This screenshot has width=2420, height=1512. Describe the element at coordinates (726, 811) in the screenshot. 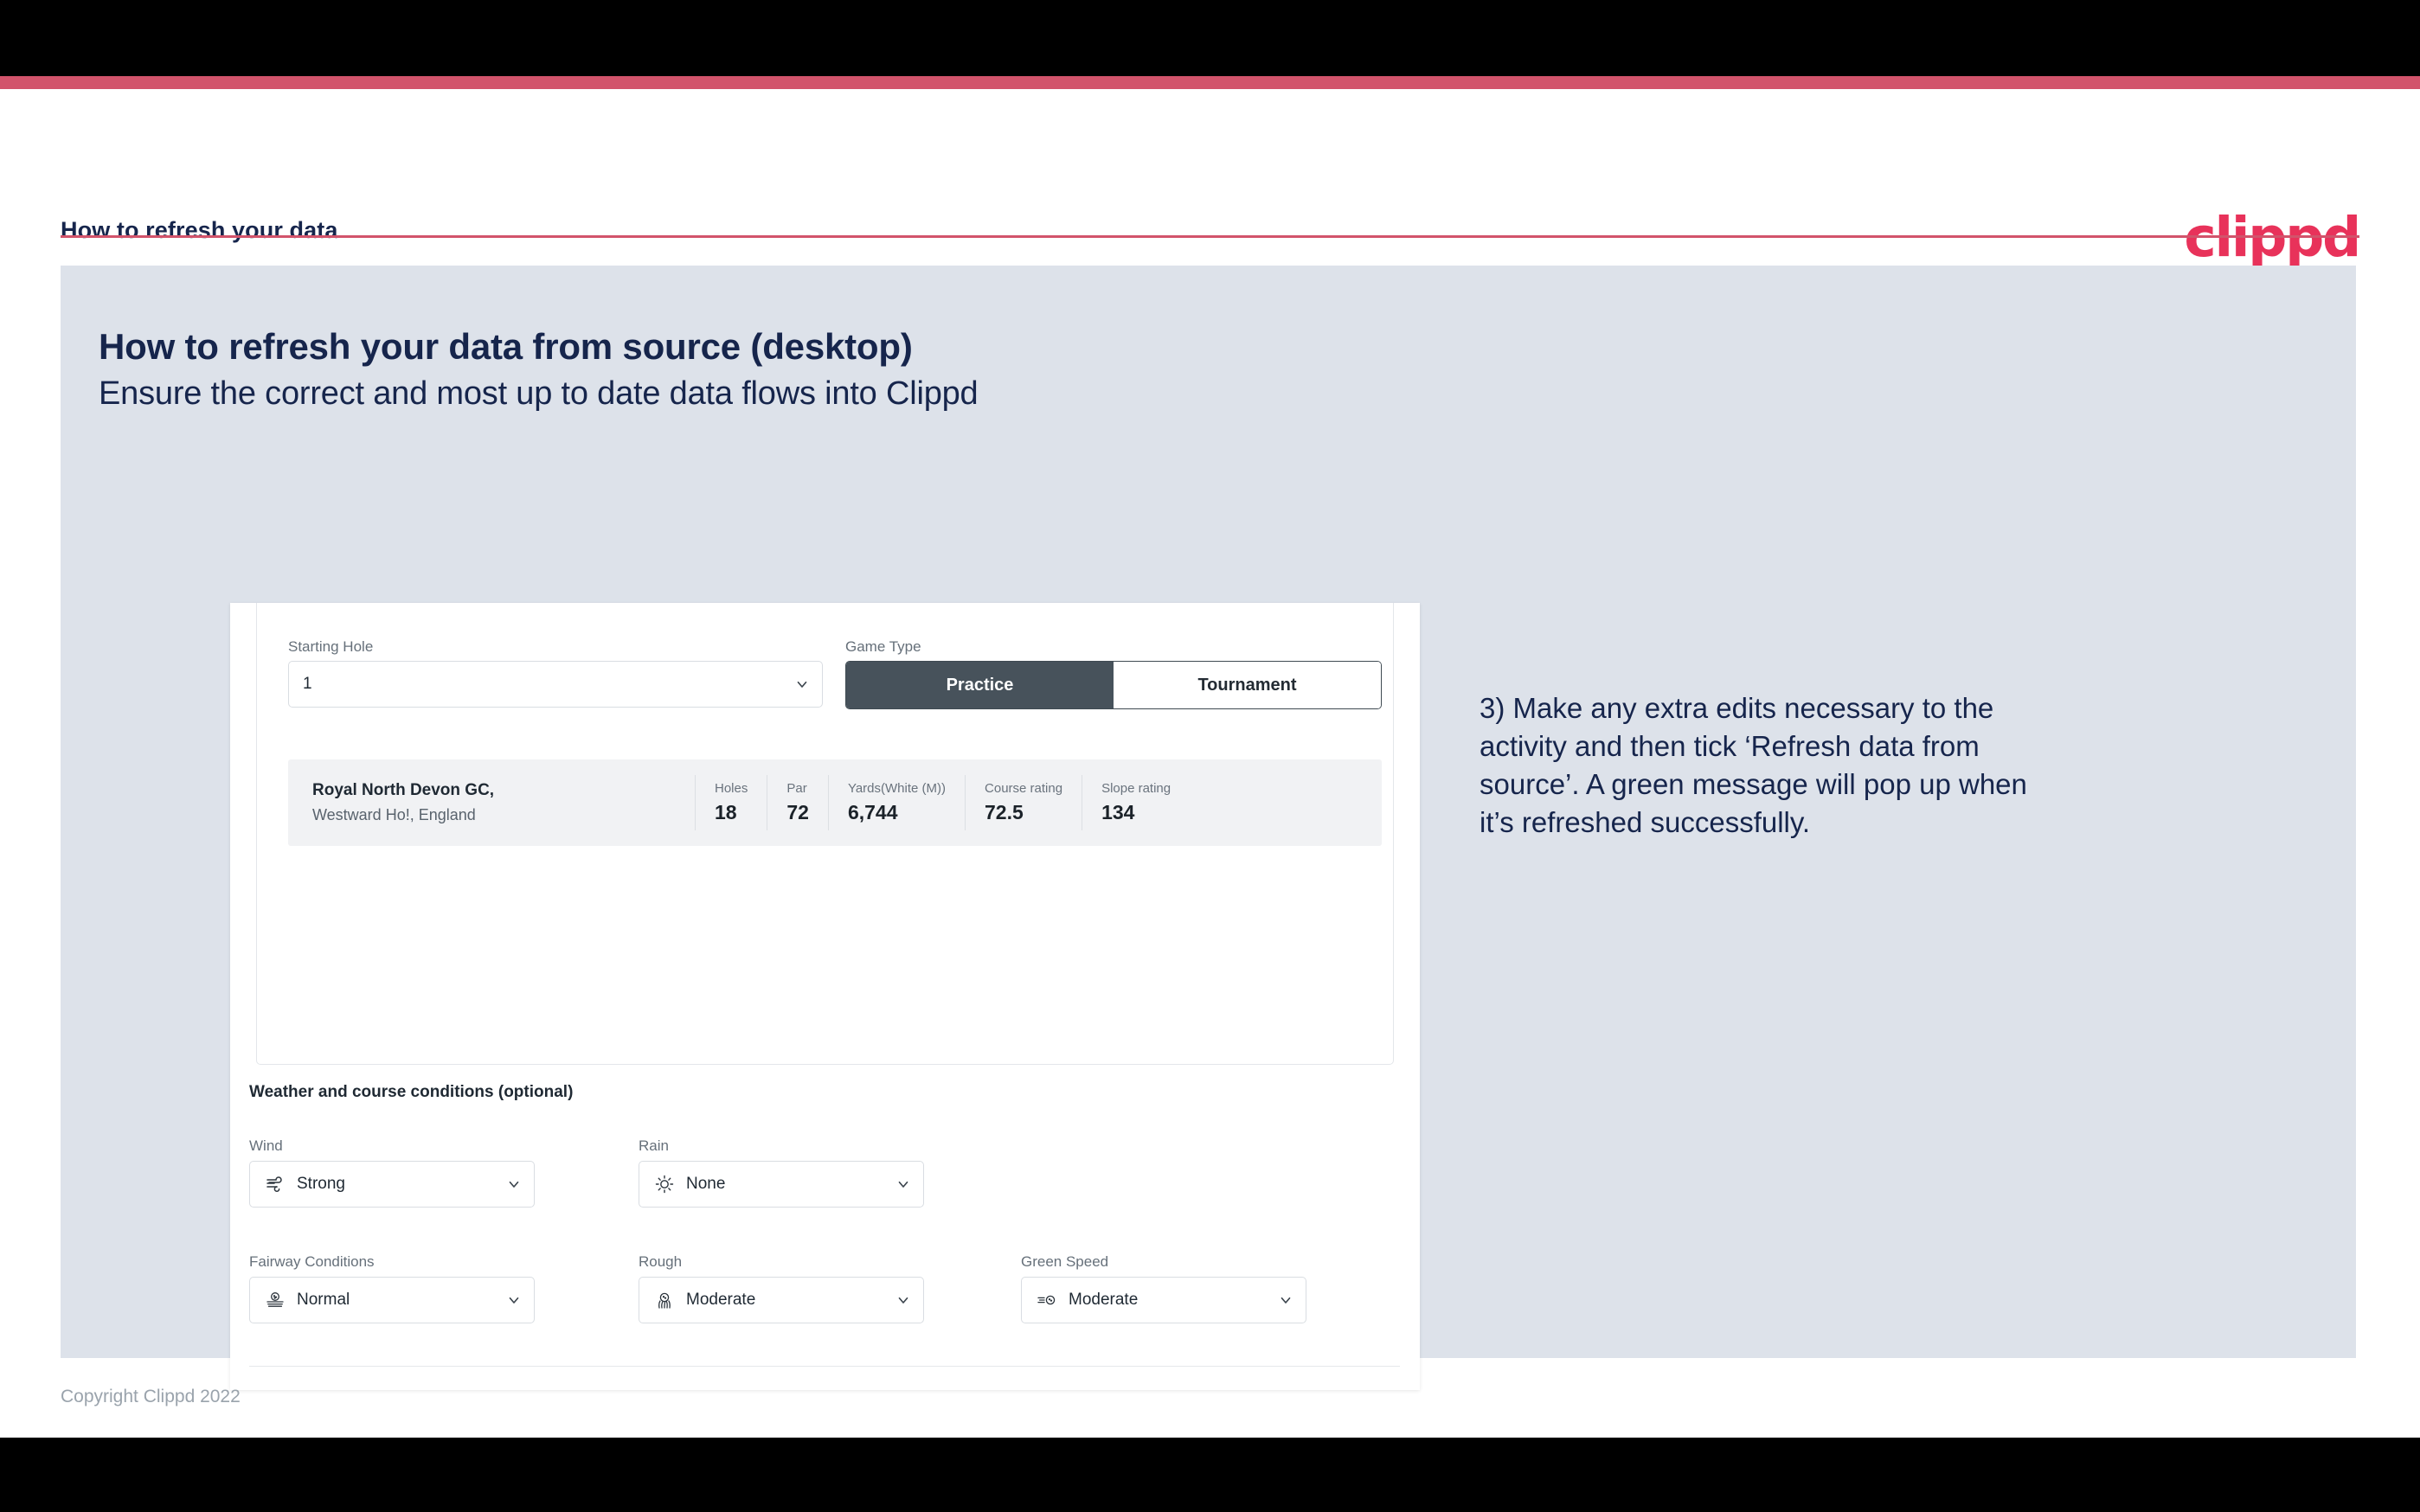

I see `stat-value: 18` at that location.